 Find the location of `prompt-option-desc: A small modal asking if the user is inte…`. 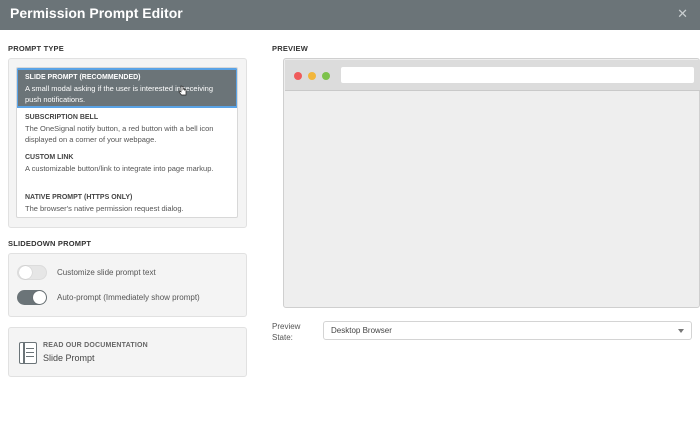

prompt-option-desc: A small modal asking if the user is inte… is located at coordinates (119, 94).